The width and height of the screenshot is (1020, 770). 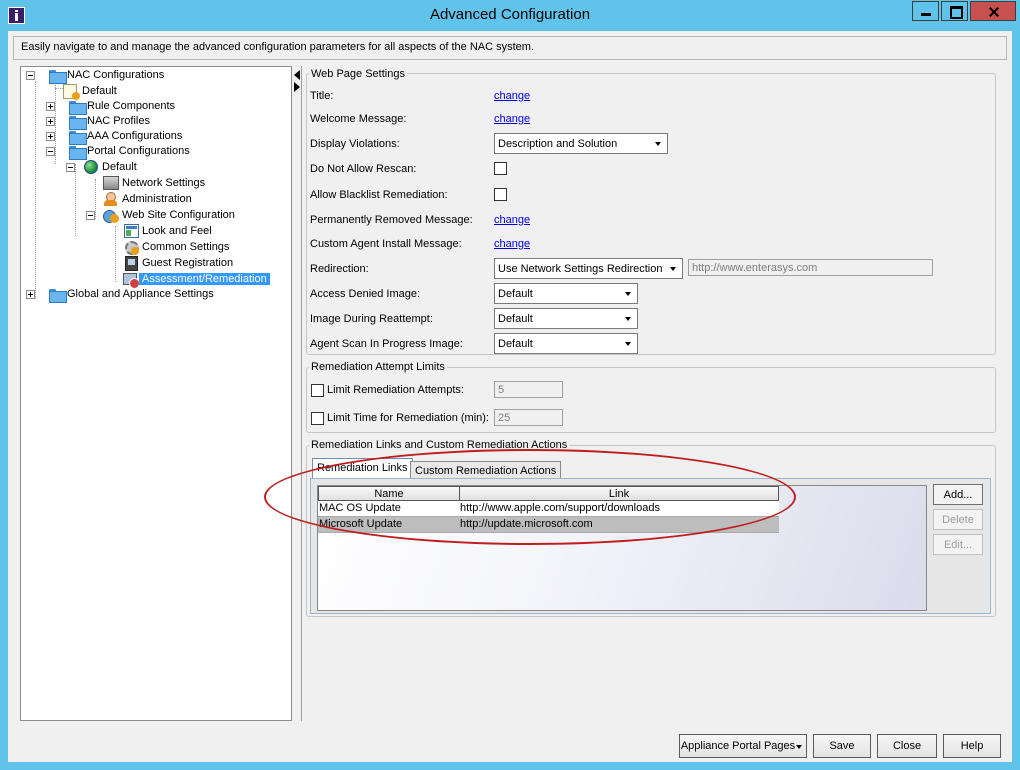 I want to click on permanently-removed-change-link: change, so click(x=512, y=220).